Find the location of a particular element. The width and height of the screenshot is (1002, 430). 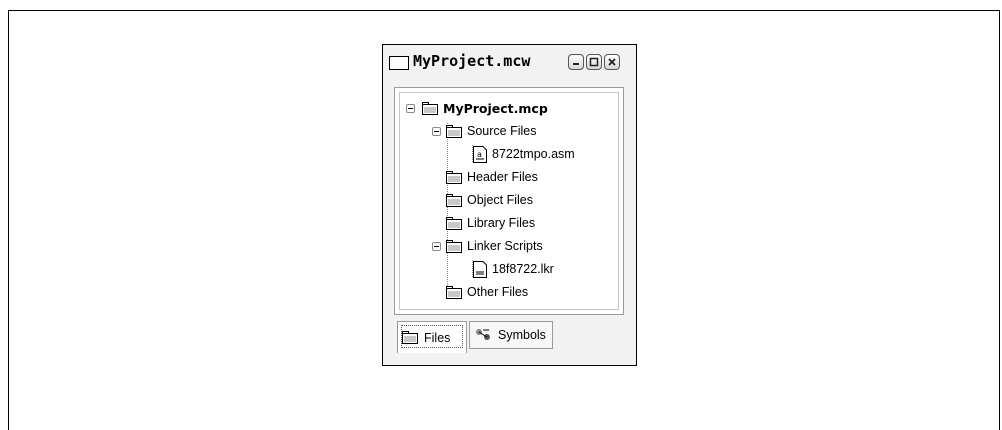

close-icon is located at coordinates (612, 62).